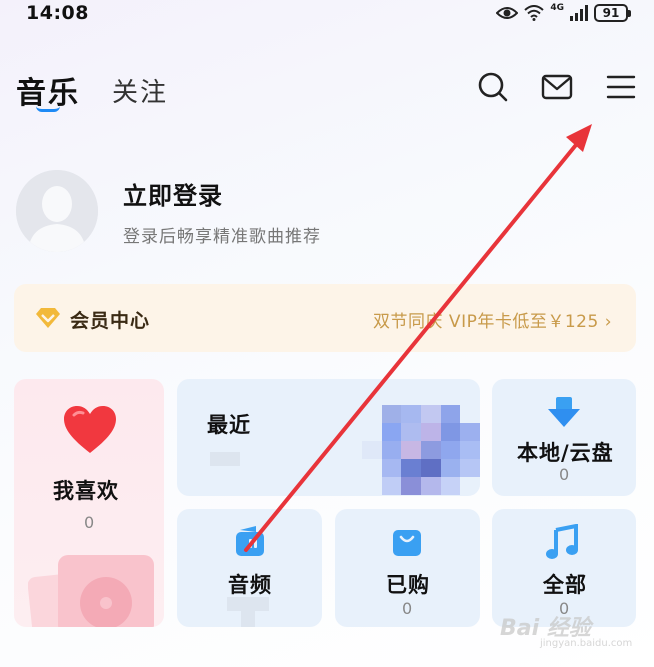  I want to click on purchased-card: 已购 0, so click(407, 568).